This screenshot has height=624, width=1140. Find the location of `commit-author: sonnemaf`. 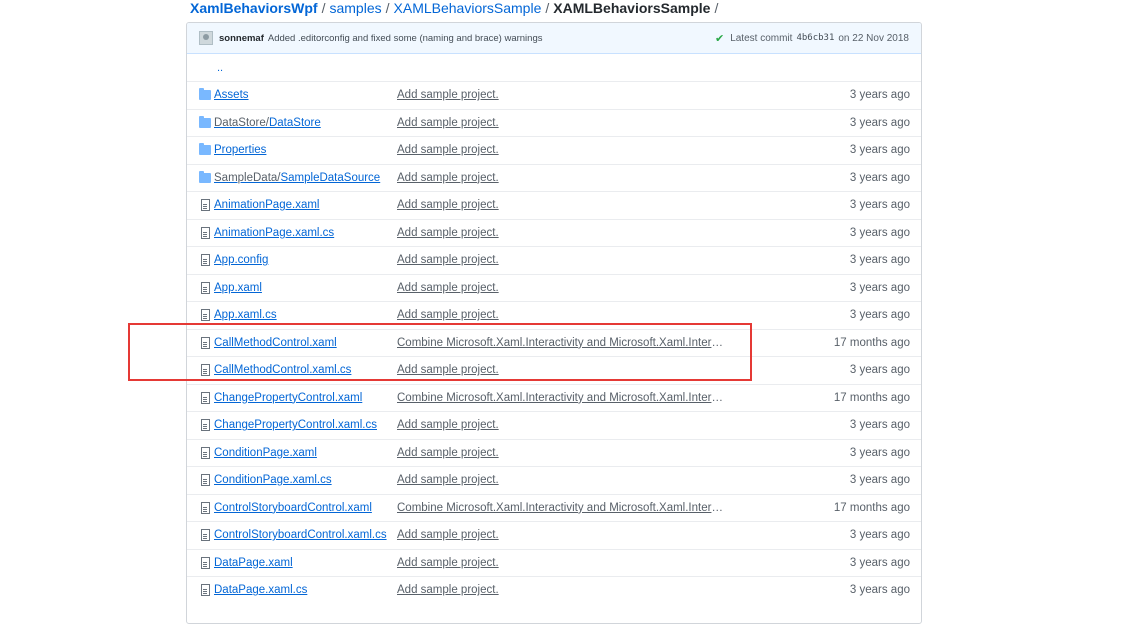

commit-author: sonnemaf is located at coordinates (241, 38).